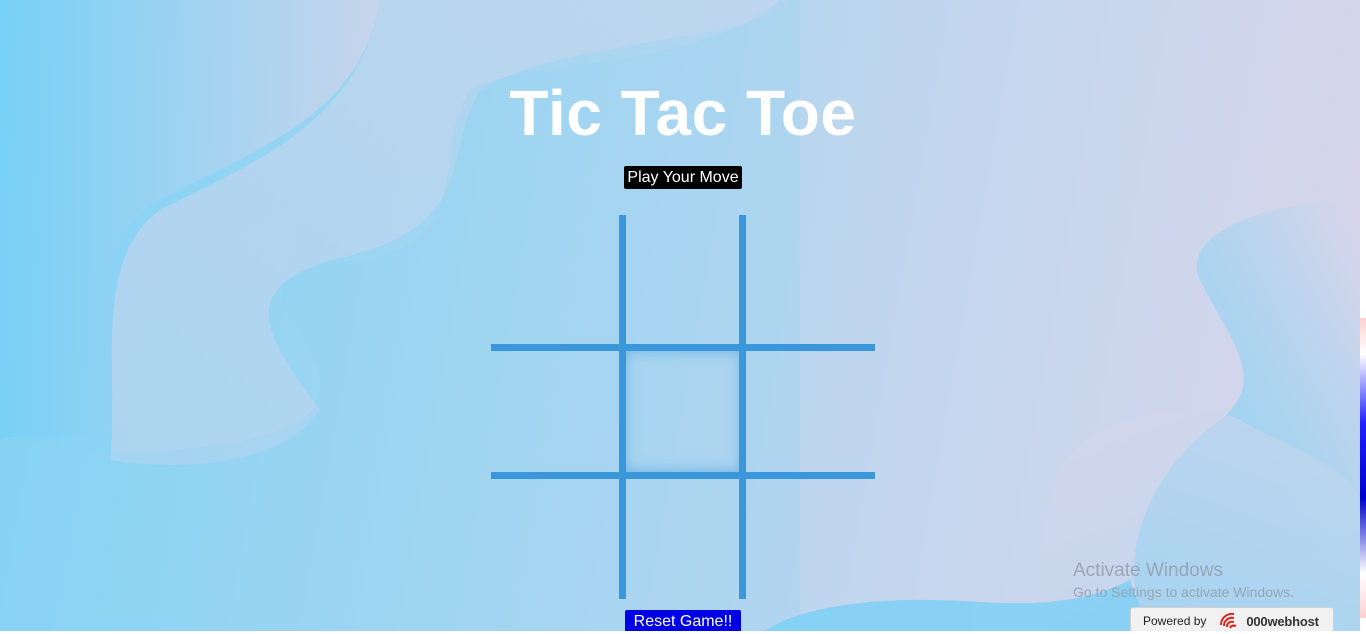  I want to click on status-label: Play Your Move, so click(683, 177).